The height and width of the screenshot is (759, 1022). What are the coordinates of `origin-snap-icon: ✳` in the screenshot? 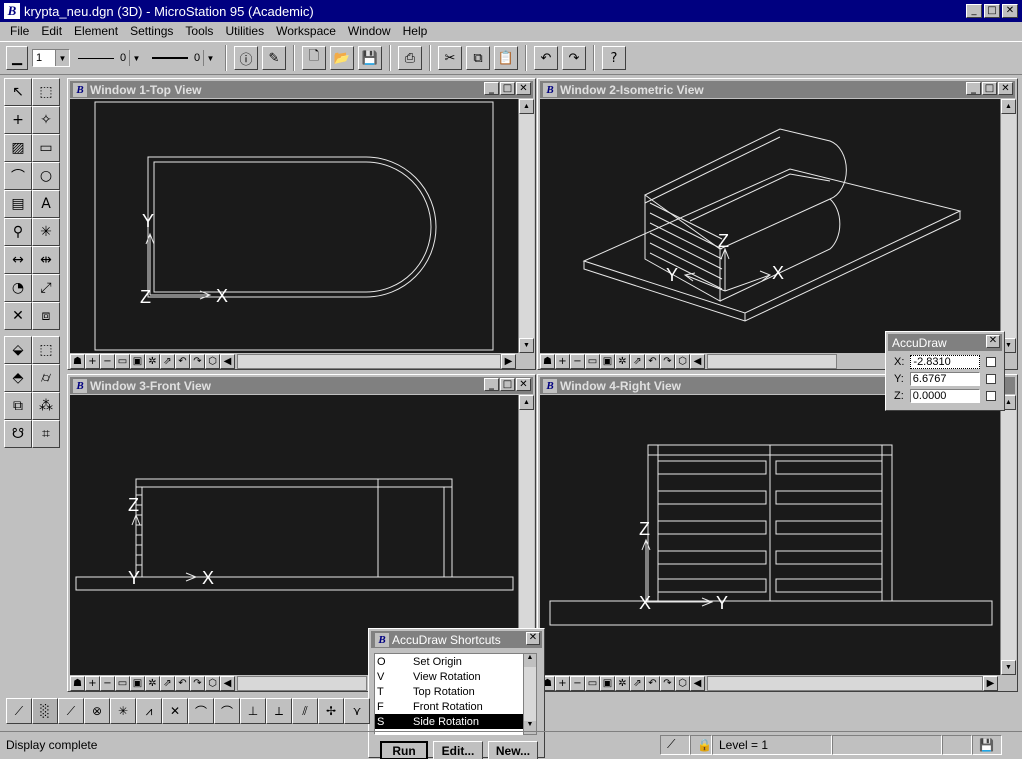 It's located at (123, 711).